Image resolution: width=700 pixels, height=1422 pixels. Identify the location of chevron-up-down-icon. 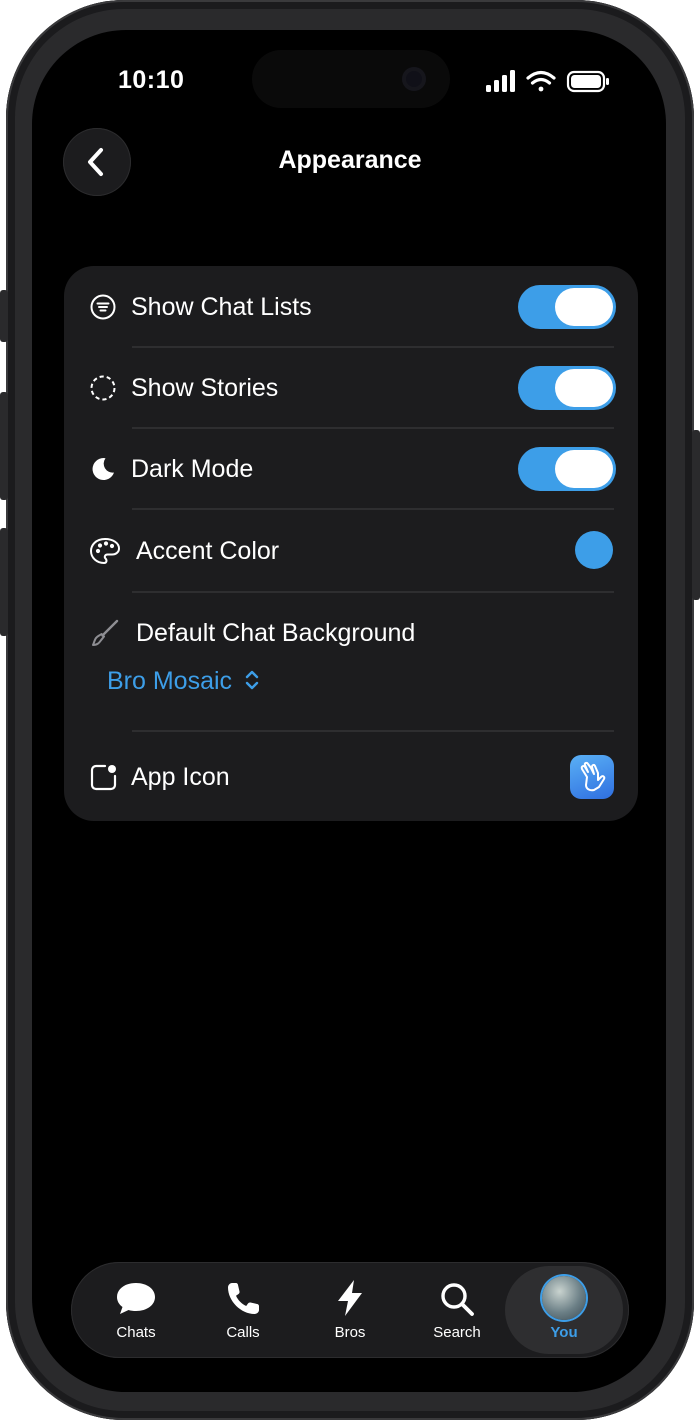
(251, 680).